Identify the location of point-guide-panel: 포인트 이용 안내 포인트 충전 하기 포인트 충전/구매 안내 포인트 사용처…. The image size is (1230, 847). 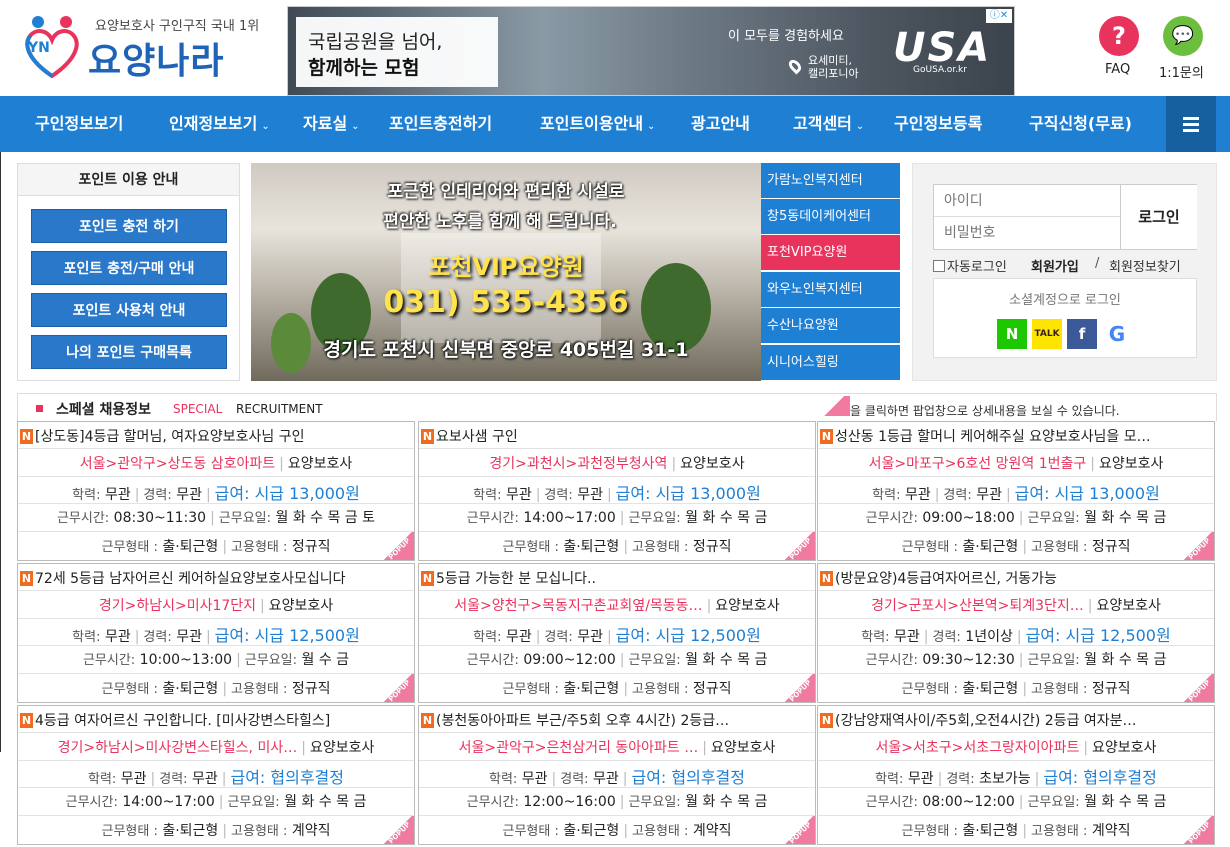
(128, 272).